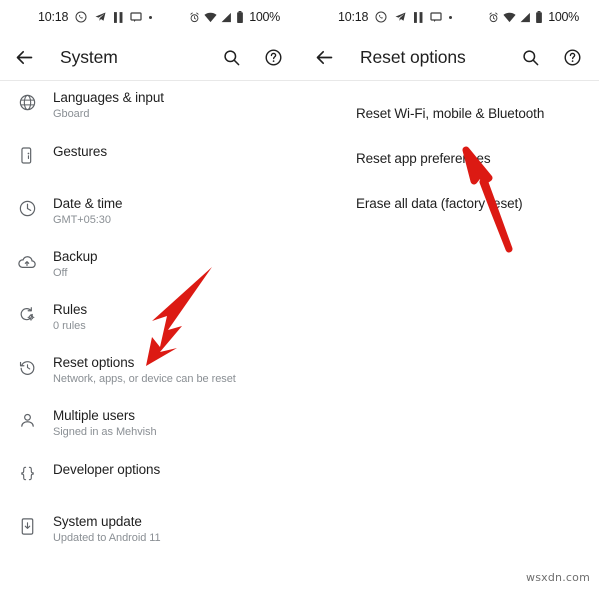 The width and height of the screenshot is (599, 592). I want to click on gesture-phone-icon, so click(27, 153).